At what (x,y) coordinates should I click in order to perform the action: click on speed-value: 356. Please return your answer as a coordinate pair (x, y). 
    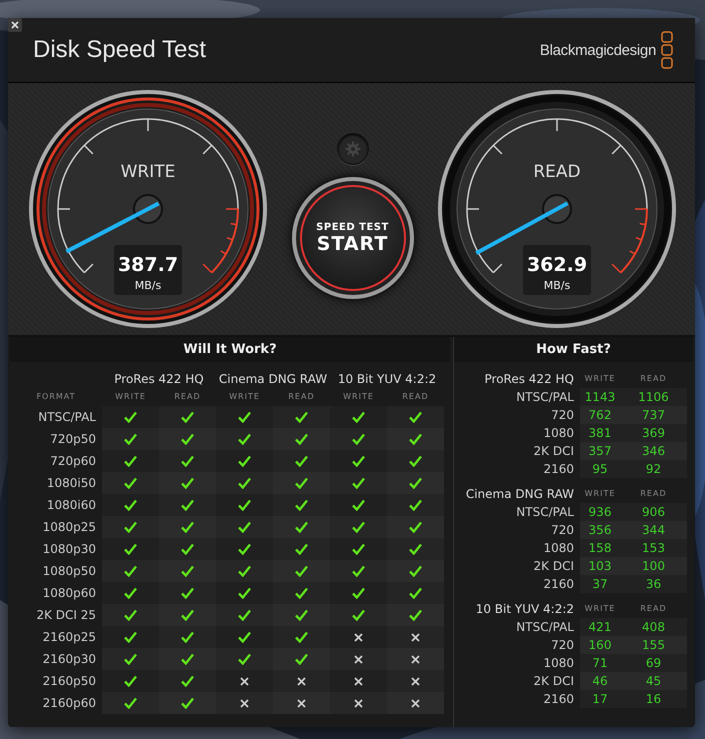
    Looking at the image, I should click on (600, 530).